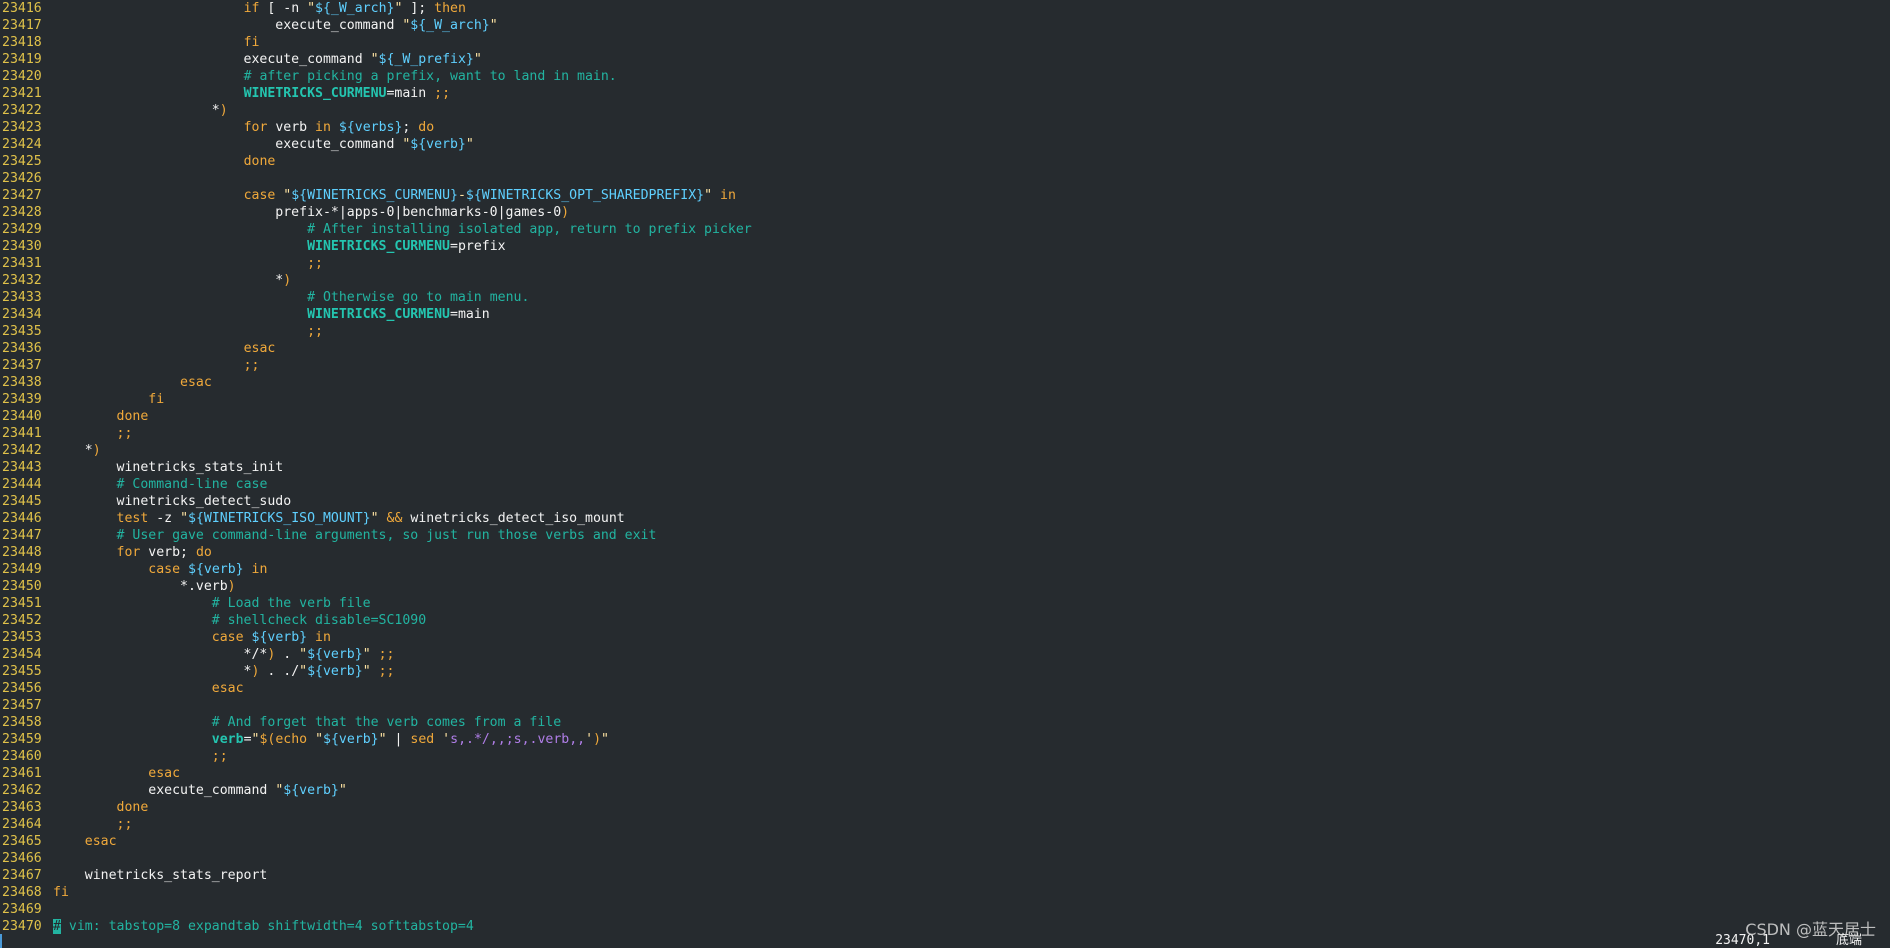 The height and width of the screenshot is (948, 1890). What do you see at coordinates (945, 824) in the screenshot?
I see `code-line: 23464 ;;` at bounding box center [945, 824].